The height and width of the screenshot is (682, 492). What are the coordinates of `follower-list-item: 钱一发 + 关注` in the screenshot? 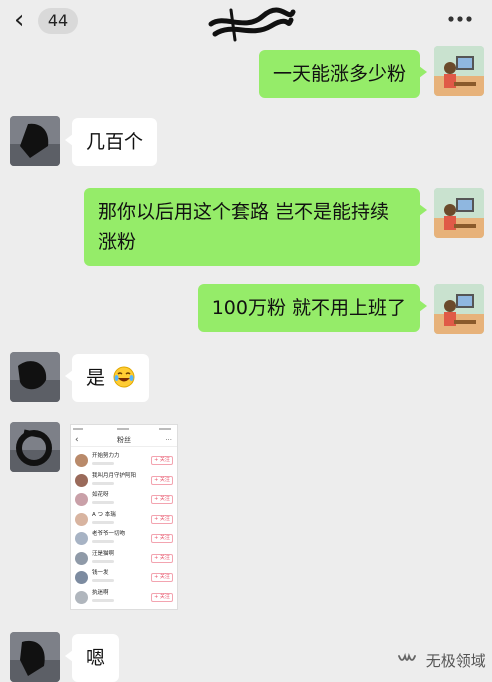 It's located at (124, 578).